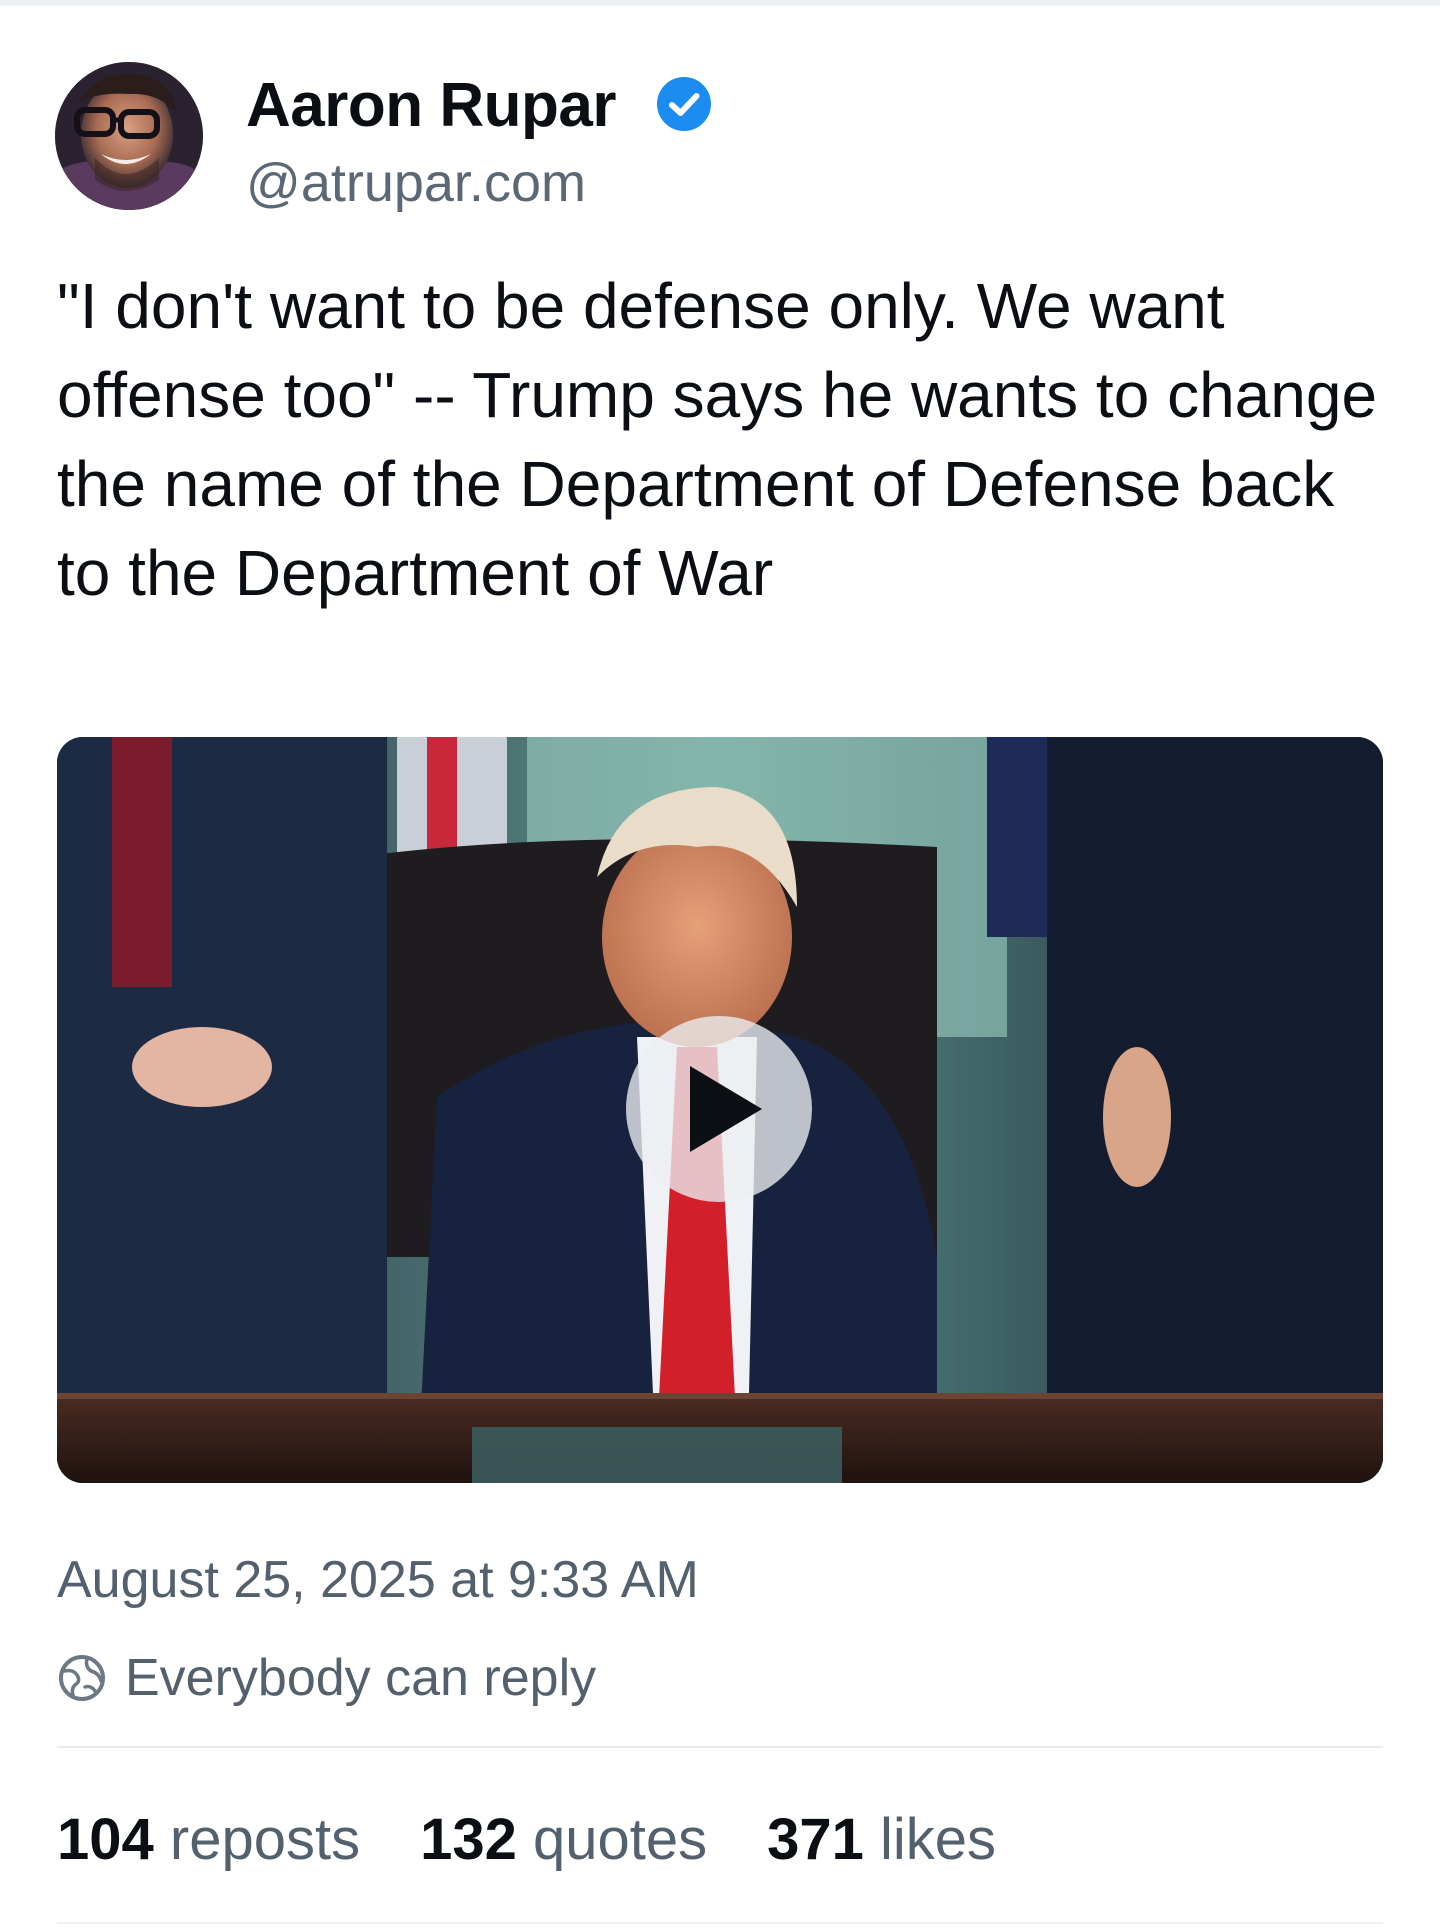 The width and height of the screenshot is (1440, 1932). I want to click on quotes-label: quotes, so click(620, 1839).